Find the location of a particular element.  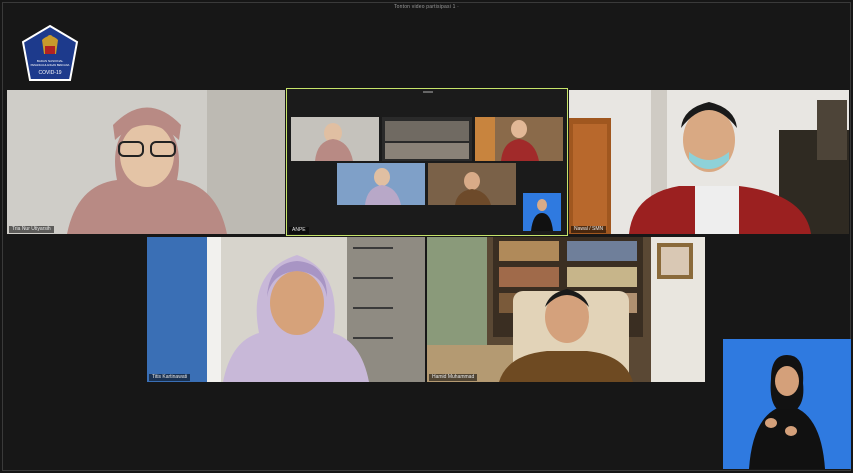

participant-3-video is located at coordinates (709, 162).